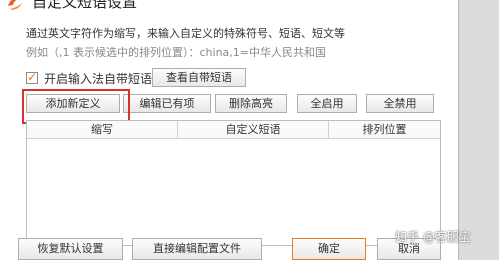 This screenshot has height=260, width=499. Describe the element at coordinates (15, 6) in the screenshot. I see `app-logo-icon` at that location.